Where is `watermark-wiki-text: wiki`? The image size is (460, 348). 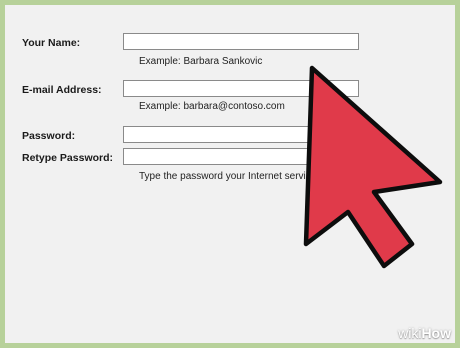 watermark-wiki-text: wiki is located at coordinates (410, 333).